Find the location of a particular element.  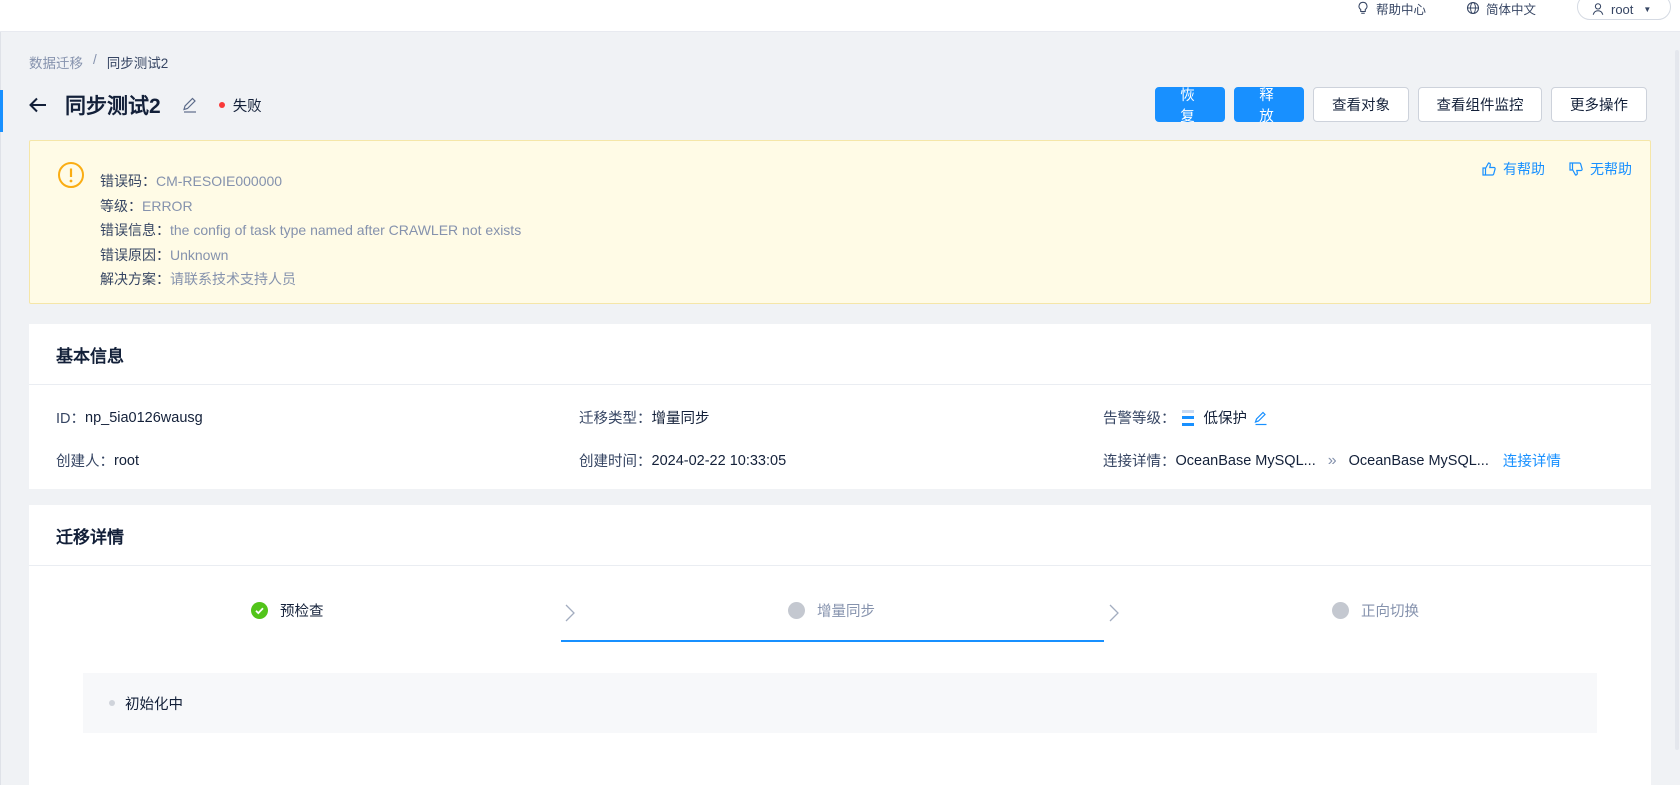

help-center-label: 帮助中心 is located at coordinates (1401, 9).